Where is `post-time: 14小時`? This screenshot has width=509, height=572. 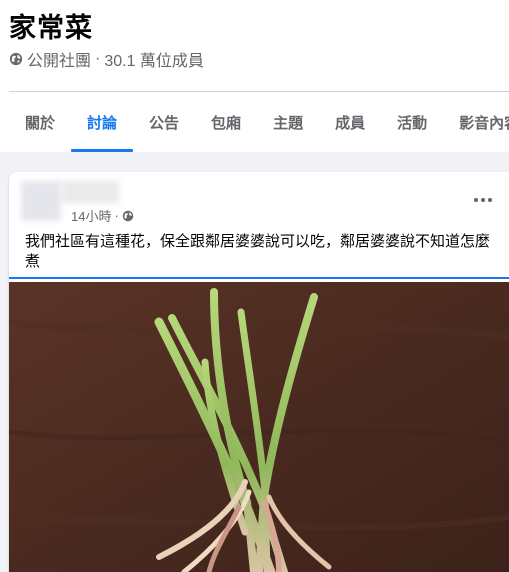 post-time: 14小時 is located at coordinates (91, 215).